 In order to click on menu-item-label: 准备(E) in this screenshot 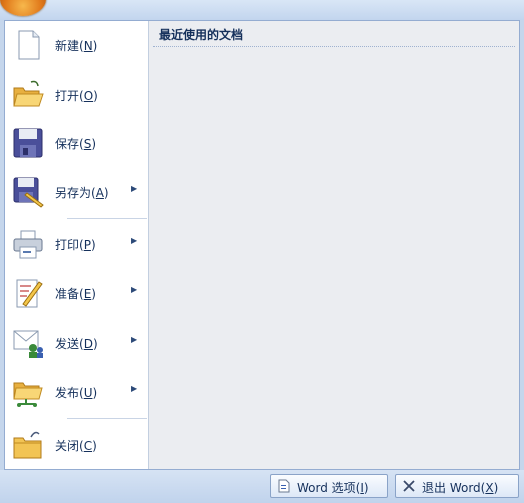, I will do `click(75, 294)`.